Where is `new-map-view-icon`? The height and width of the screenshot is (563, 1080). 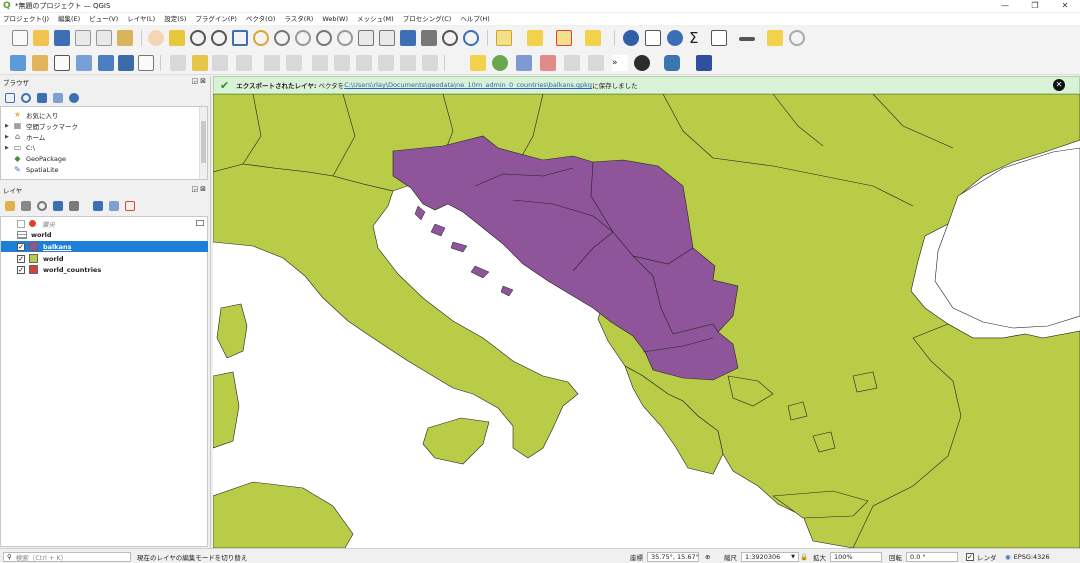 new-map-view-icon is located at coordinates (366, 38).